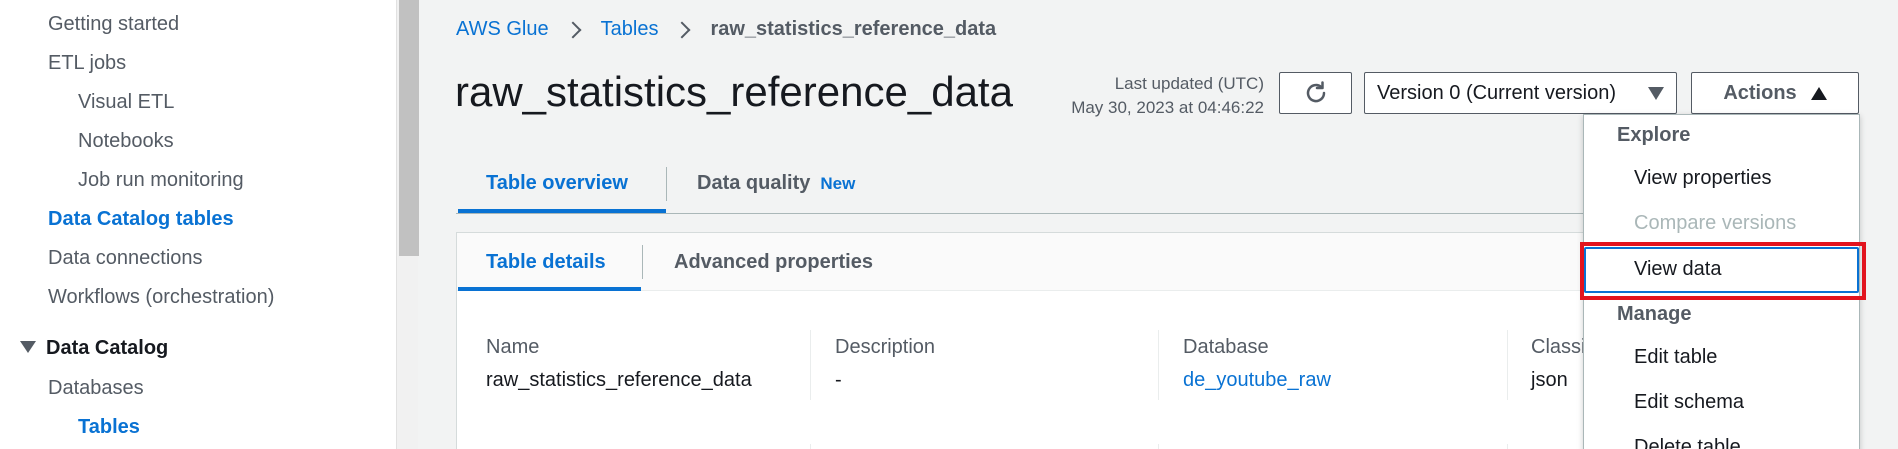 The height and width of the screenshot is (449, 1898). What do you see at coordinates (161, 180) in the screenshot?
I see `sidebar-item-job-run-monitoring: Job run monitoring` at bounding box center [161, 180].